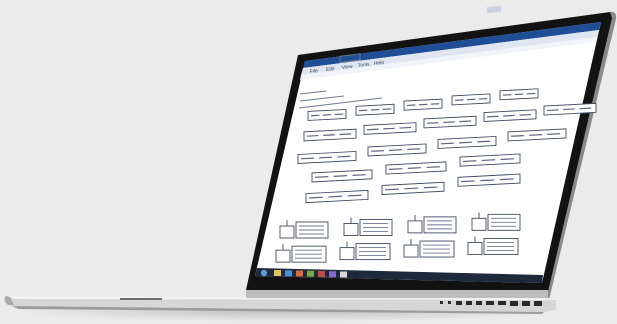 The height and width of the screenshot is (324, 617). I want to click on folder-icon, so click(277, 273).